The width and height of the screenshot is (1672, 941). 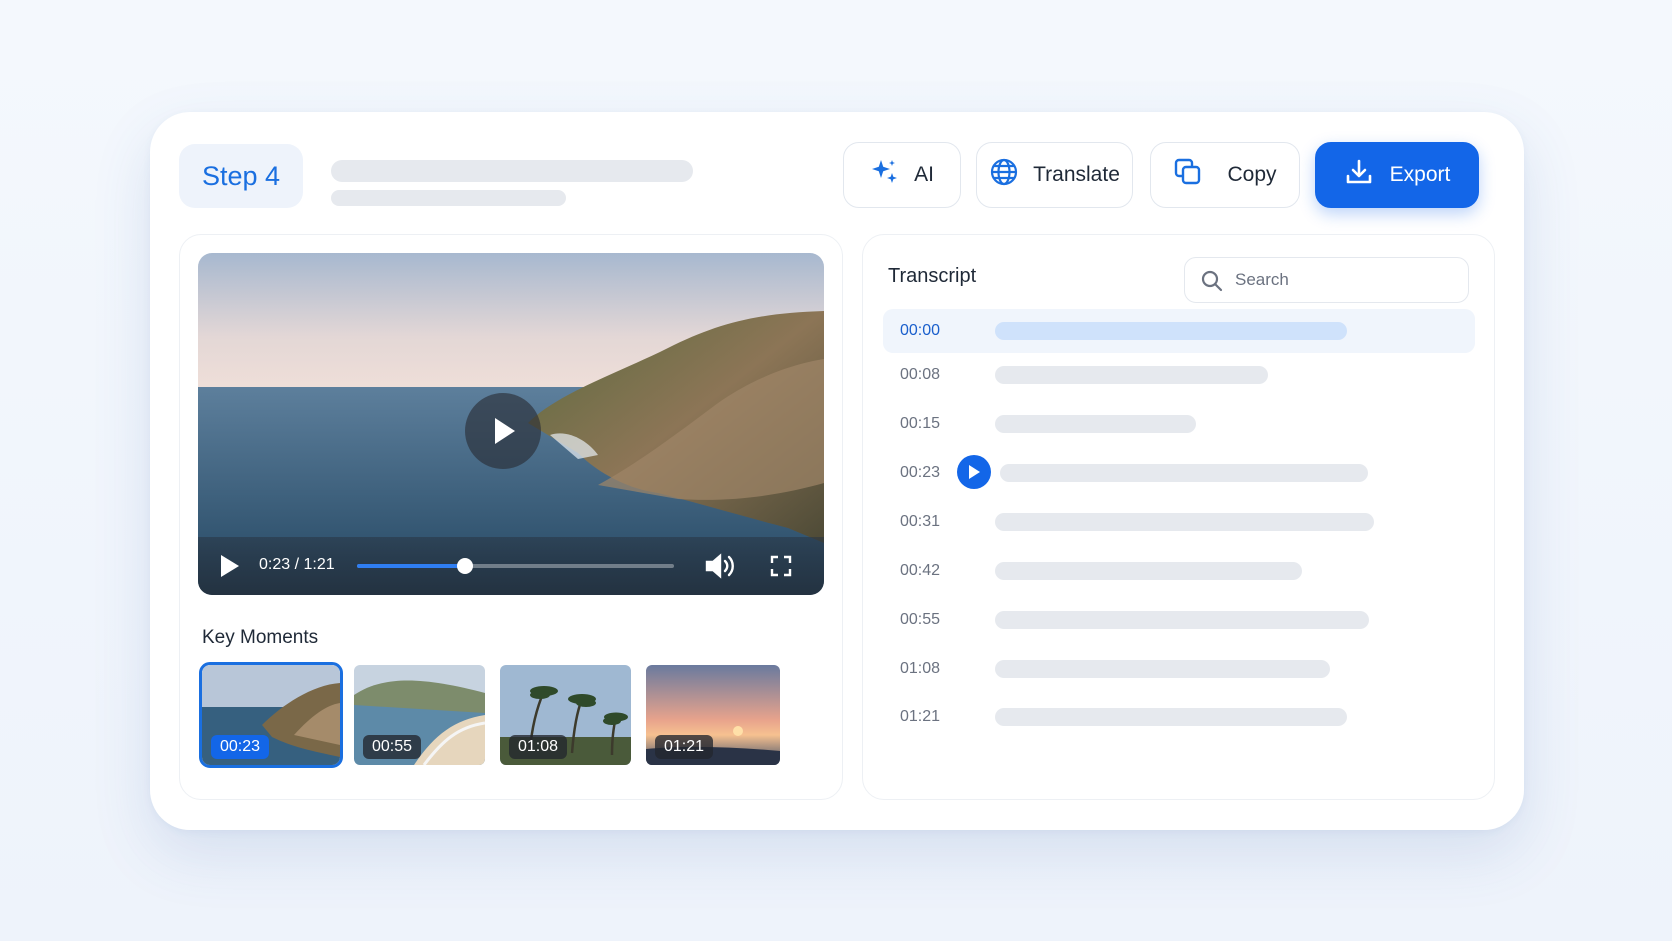 What do you see at coordinates (1188, 175) in the screenshot?
I see `copy-icon` at bounding box center [1188, 175].